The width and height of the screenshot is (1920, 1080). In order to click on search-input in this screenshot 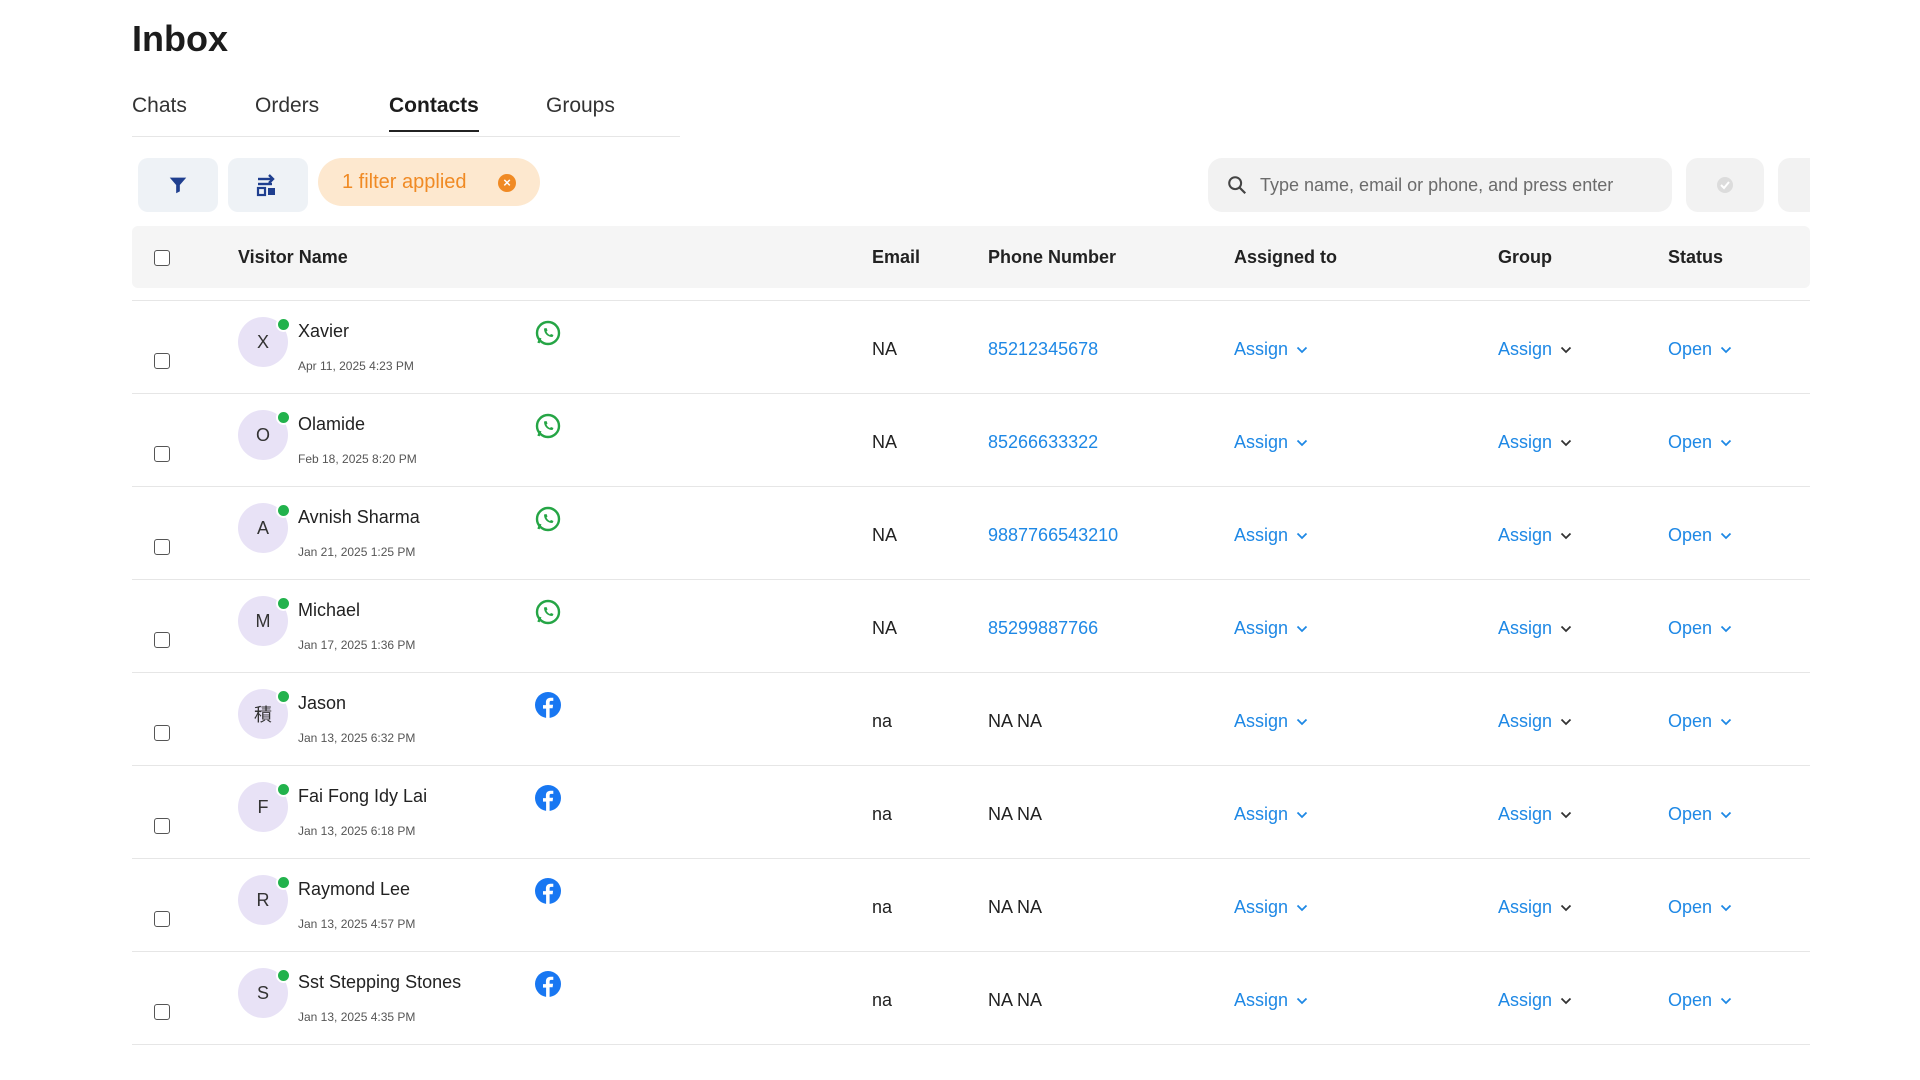, I will do `click(1460, 185)`.